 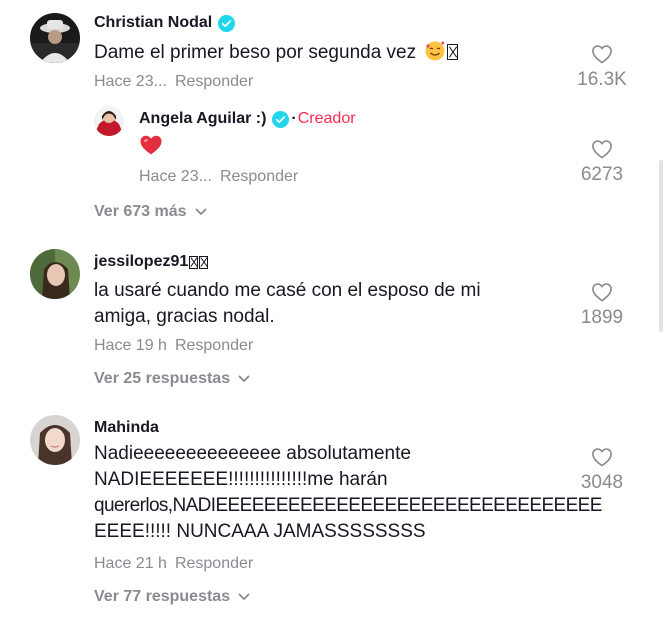 I want to click on like-count: 1899, so click(x=602, y=317).